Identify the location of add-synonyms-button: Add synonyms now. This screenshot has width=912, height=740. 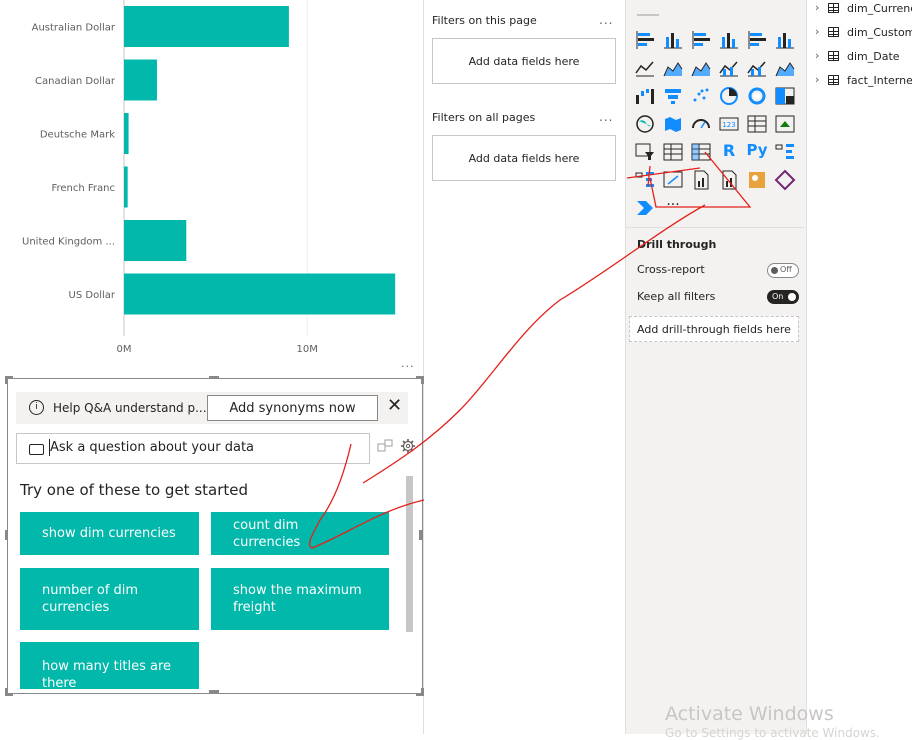
(292, 408).